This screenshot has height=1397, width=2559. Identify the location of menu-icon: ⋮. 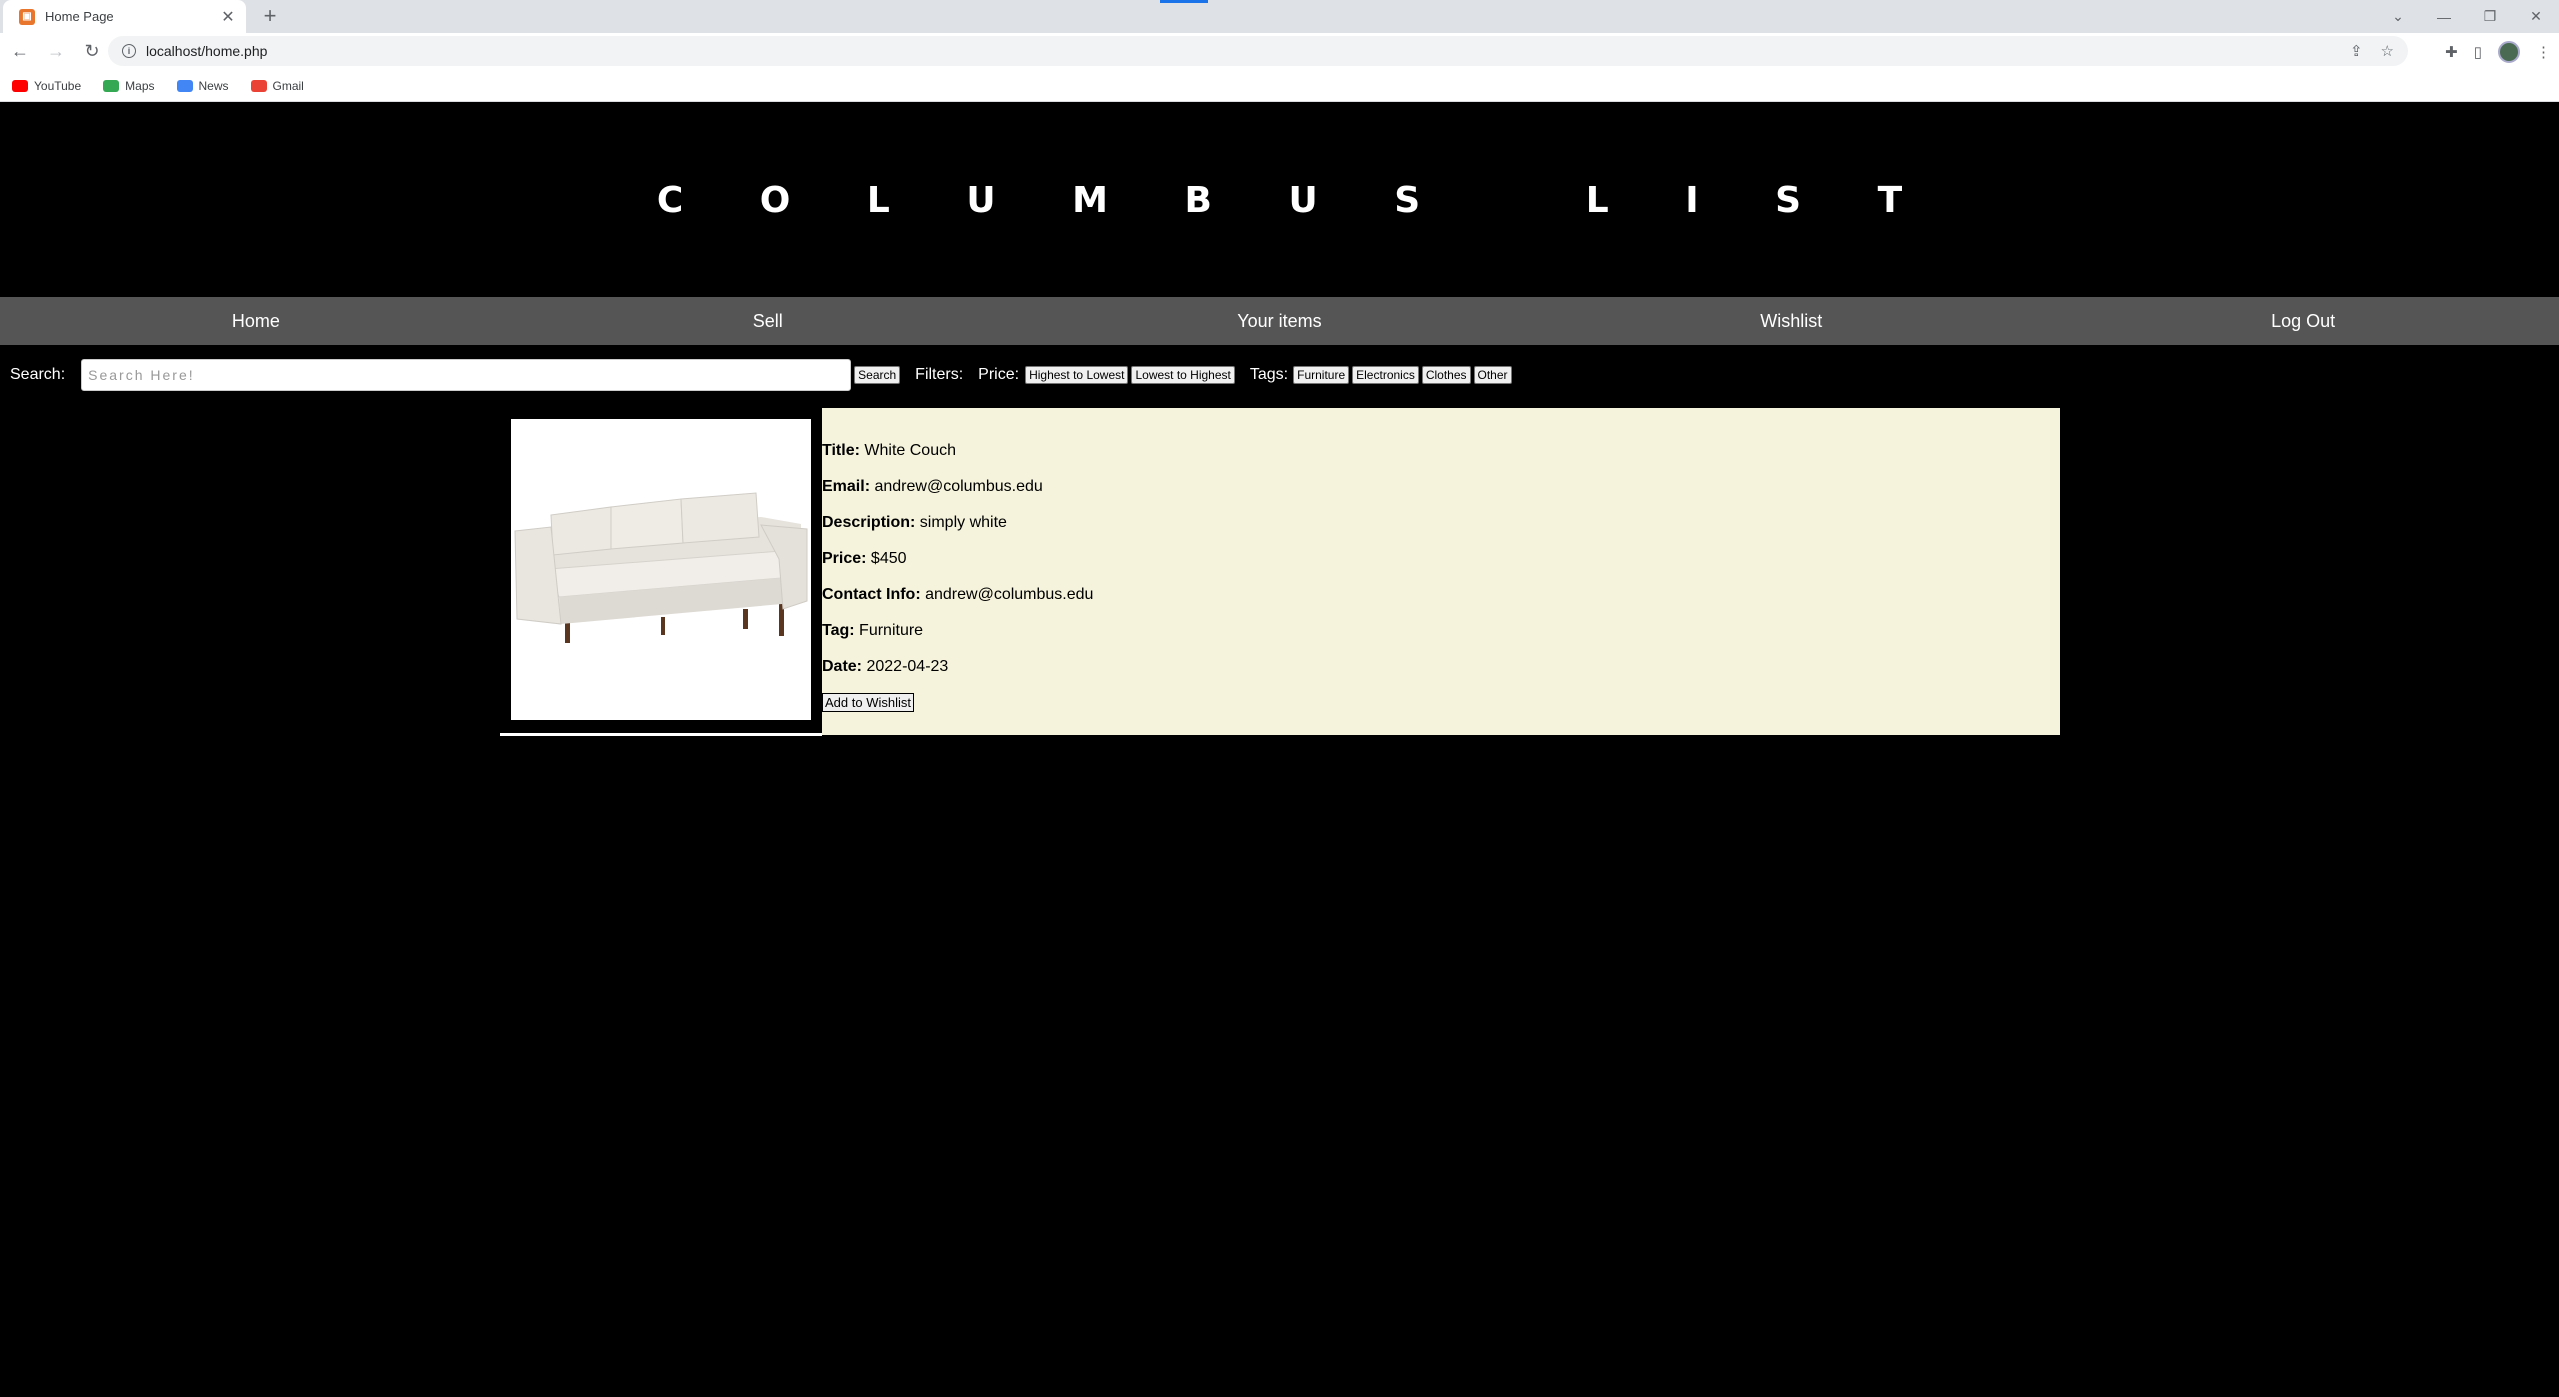
(2543, 52).